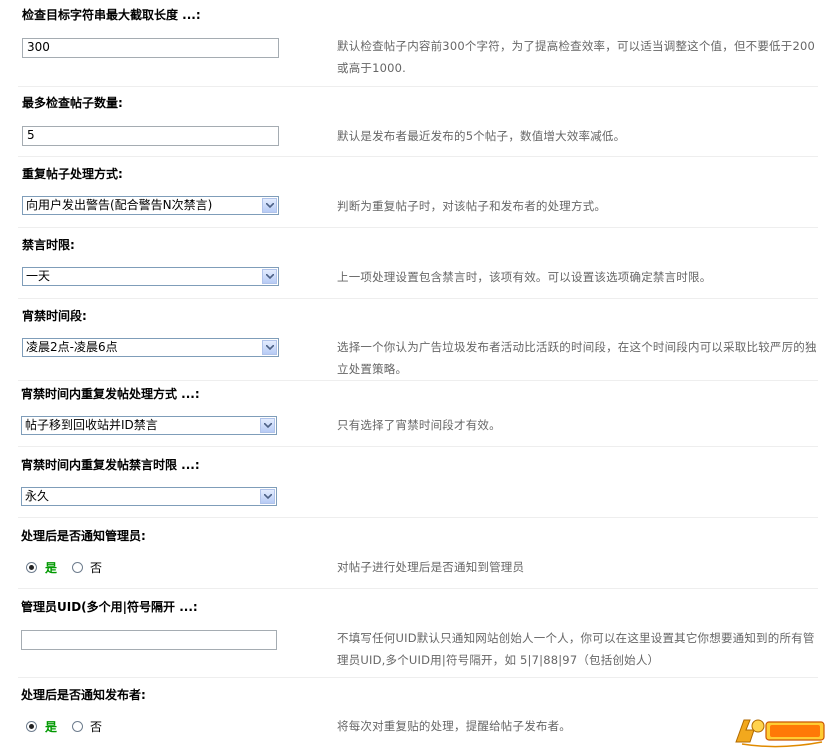 This screenshot has height=752, width=834. I want to click on curfew-ban-duration-select: 永久, so click(149, 496).